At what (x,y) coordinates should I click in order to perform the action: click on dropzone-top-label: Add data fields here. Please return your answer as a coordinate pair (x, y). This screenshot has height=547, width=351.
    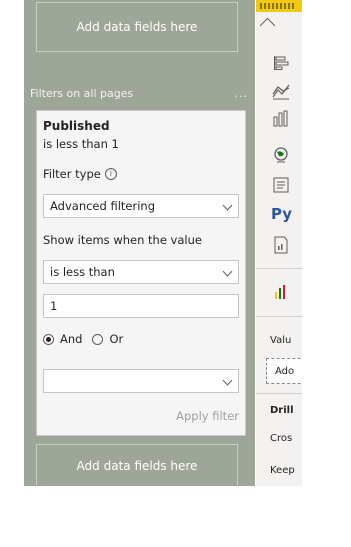
    Looking at the image, I should click on (137, 27).